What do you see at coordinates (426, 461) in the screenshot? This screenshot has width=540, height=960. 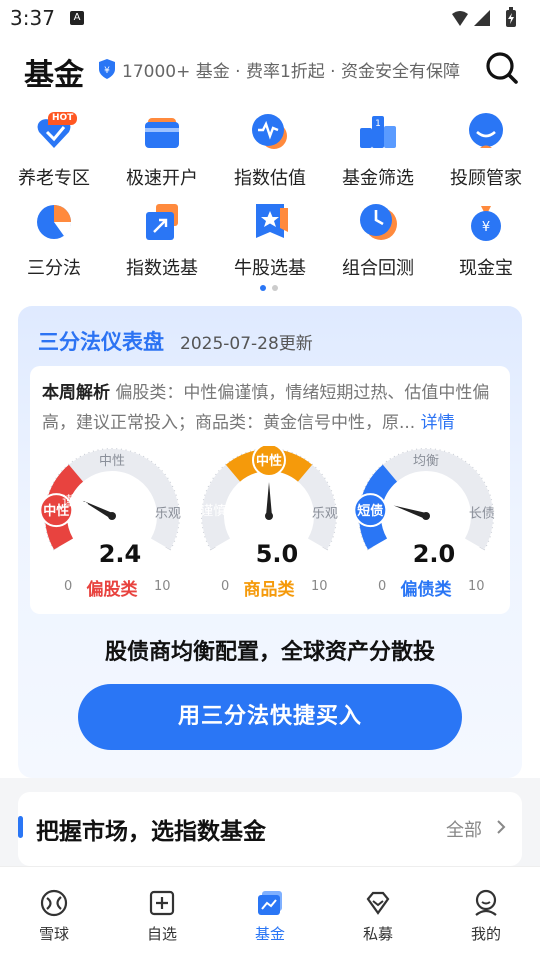 I see `gauge-top-label: 均衡` at bounding box center [426, 461].